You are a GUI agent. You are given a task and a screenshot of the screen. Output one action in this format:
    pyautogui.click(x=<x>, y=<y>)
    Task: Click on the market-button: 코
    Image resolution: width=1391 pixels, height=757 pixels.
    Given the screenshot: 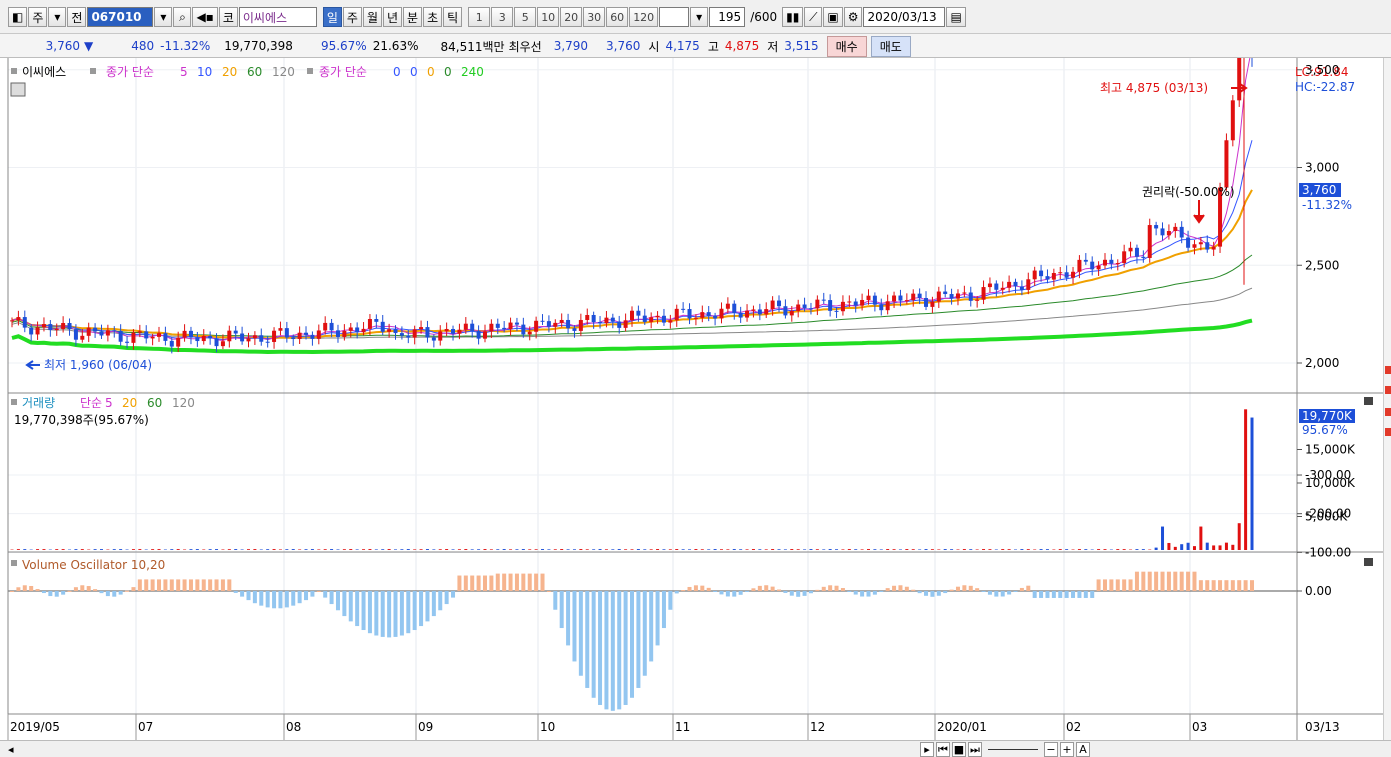 What is the action you would take?
    pyautogui.click(x=228, y=17)
    